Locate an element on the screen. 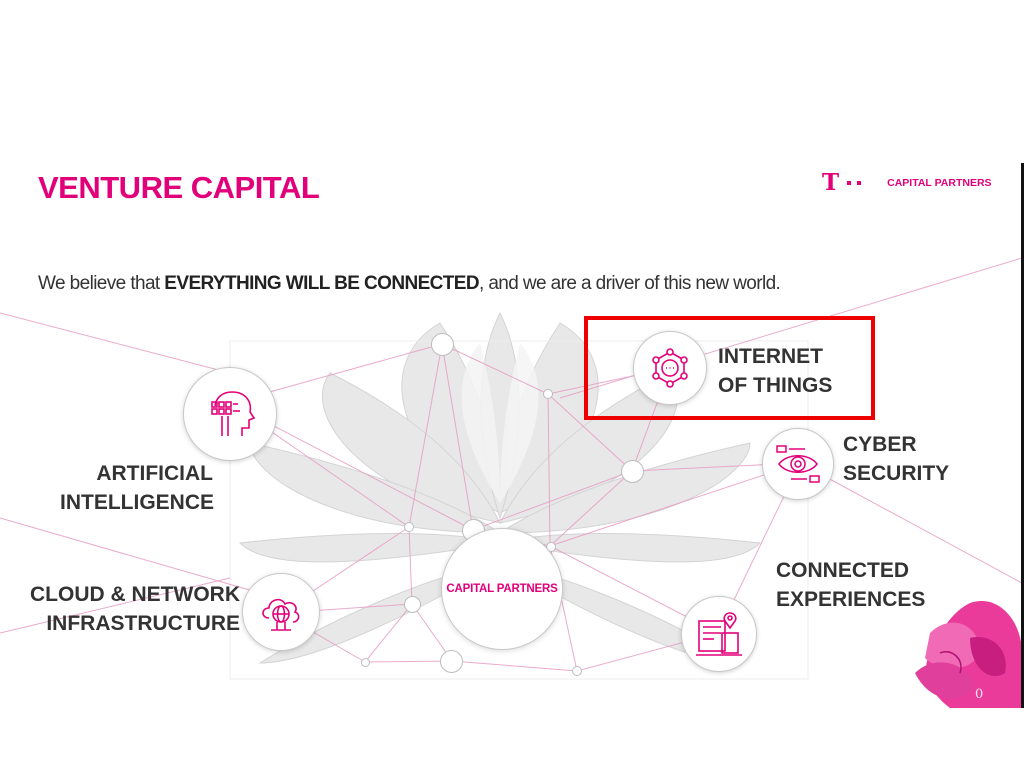  center-hub-label: CAPITAL PARTNERS is located at coordinates (502, 589).